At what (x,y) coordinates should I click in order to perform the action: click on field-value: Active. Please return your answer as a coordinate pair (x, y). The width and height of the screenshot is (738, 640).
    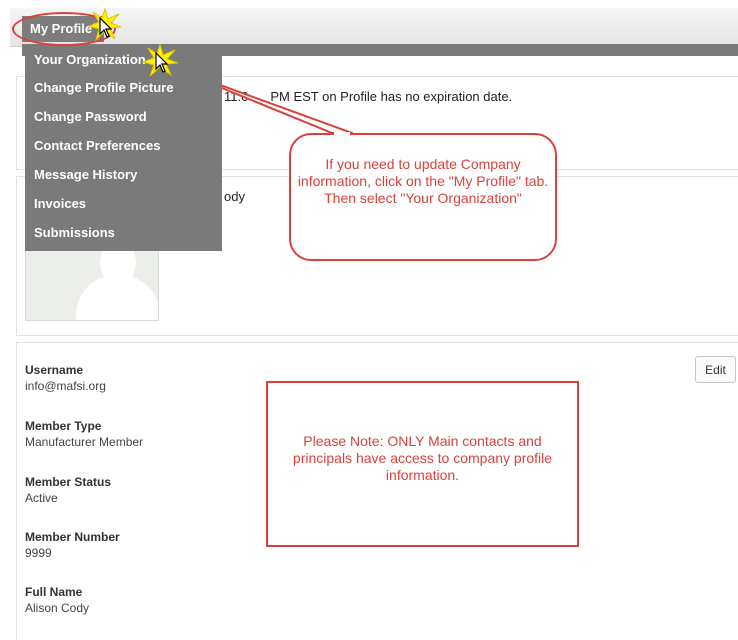
    Looking at the image, I should click on (41, 498).